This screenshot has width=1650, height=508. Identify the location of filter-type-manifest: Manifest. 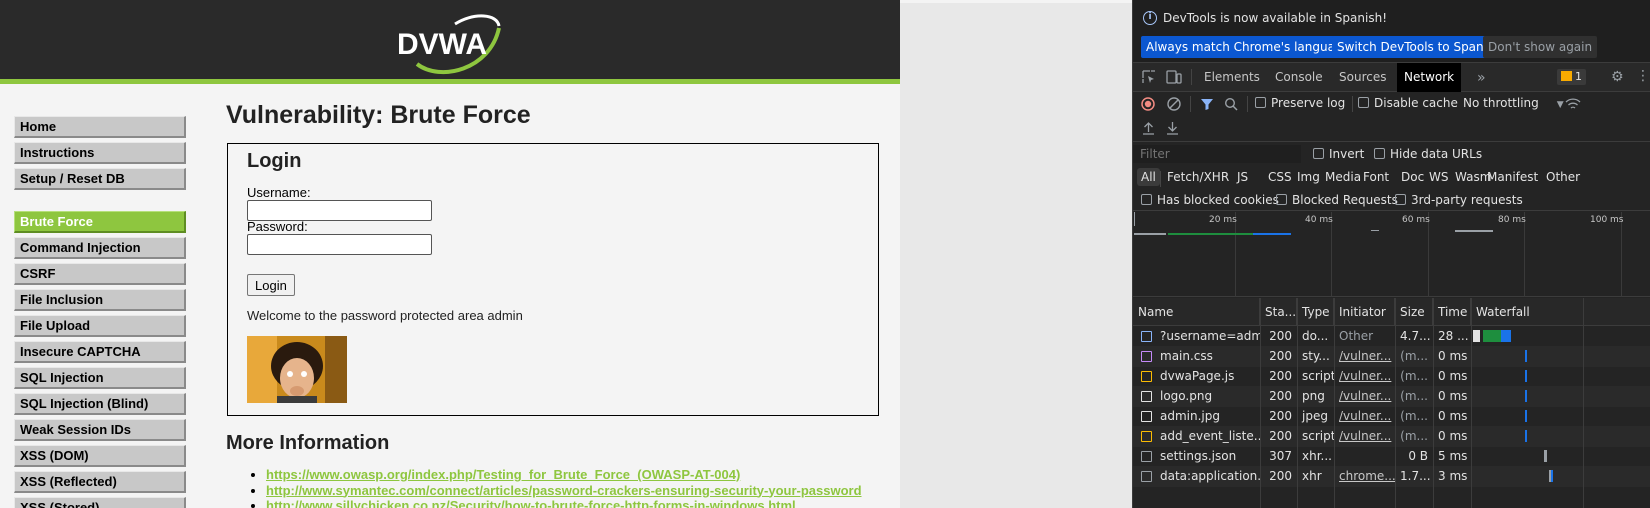
(1512, 177).